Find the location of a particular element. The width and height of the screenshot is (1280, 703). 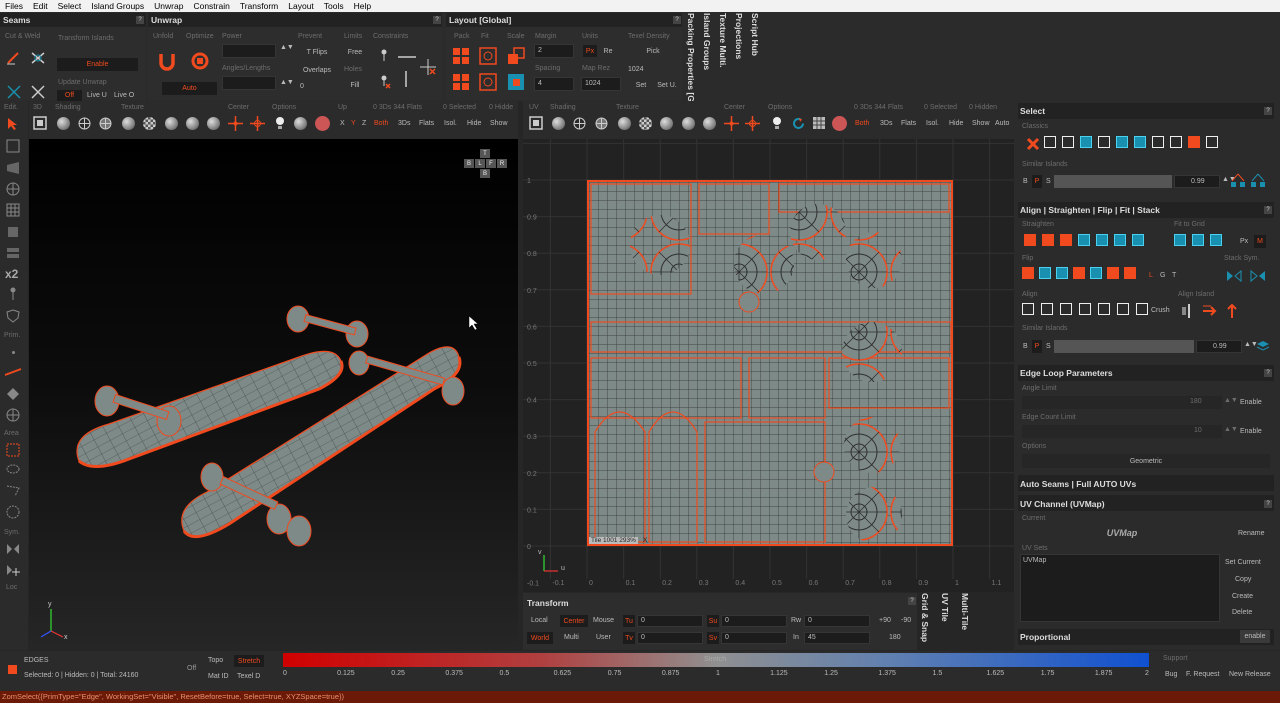

select-classic-9-icon is located at coordinates (1194, 142).